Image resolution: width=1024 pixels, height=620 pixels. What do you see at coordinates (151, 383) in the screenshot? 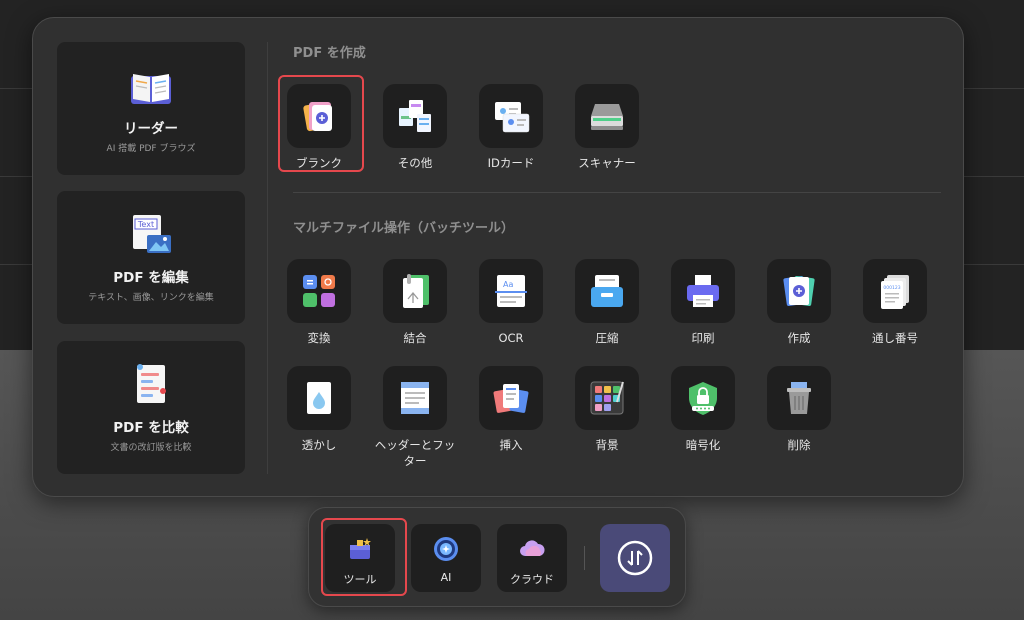
I see `compare-document-icon` at bounding box center [151, 383].